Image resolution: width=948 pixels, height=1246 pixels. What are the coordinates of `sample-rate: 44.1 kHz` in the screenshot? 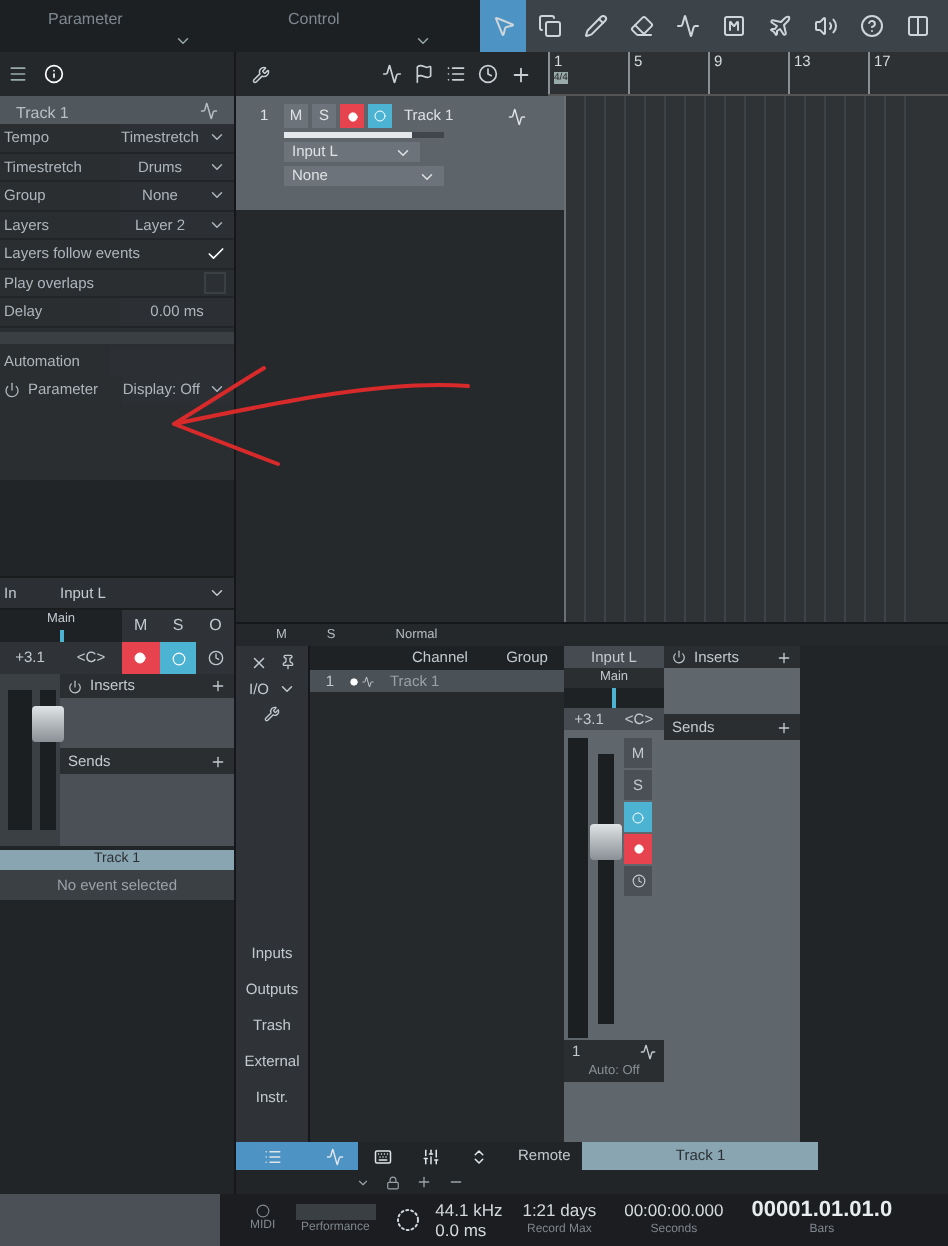 It's located at (469, 1210).